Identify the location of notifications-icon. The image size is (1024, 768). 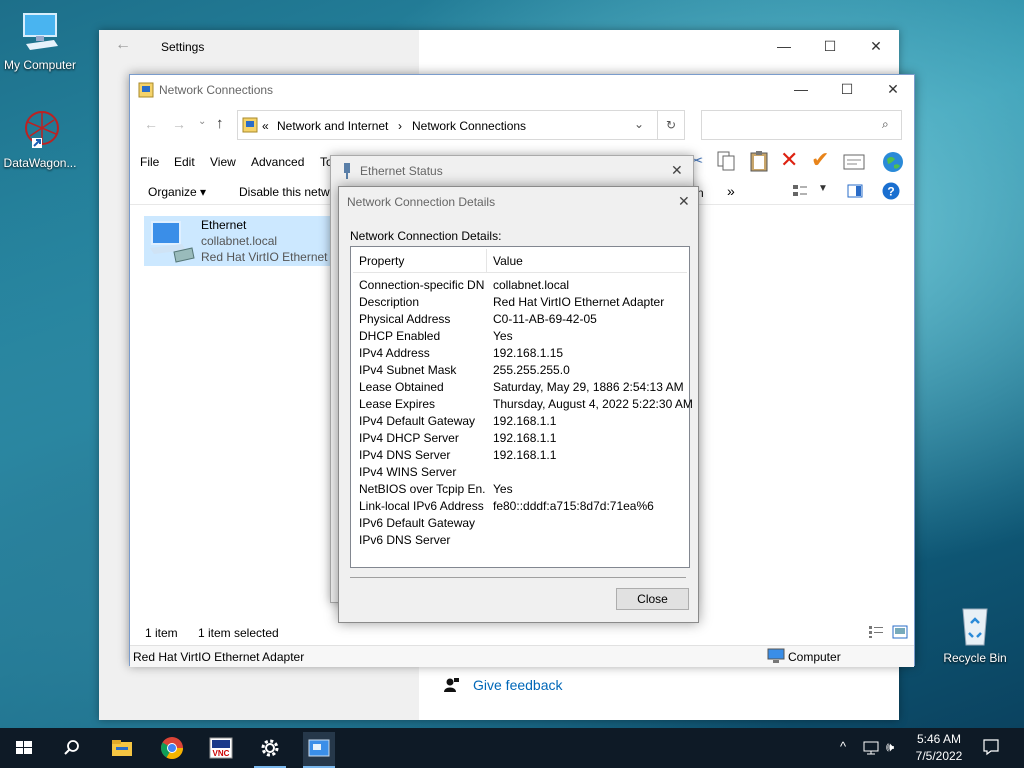
(991, 748).